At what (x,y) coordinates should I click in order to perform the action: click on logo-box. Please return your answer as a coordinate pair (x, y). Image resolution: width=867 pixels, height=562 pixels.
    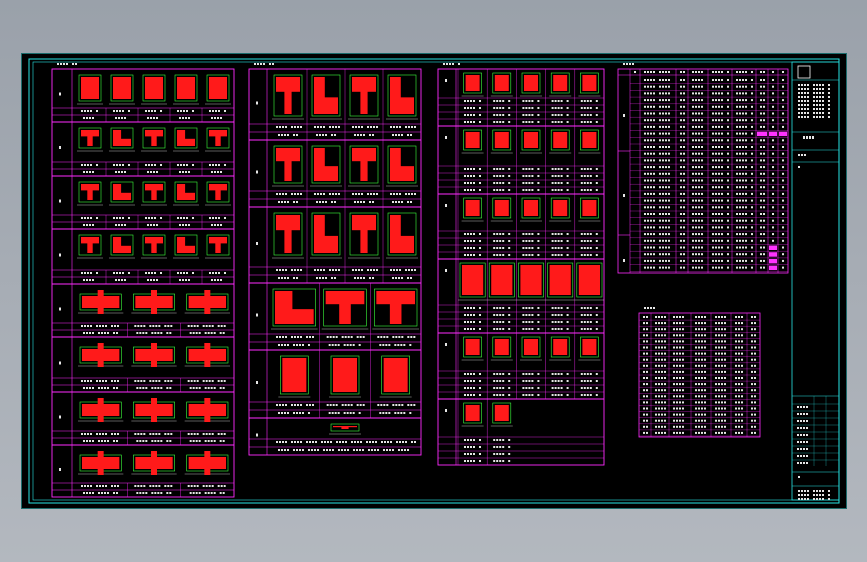
    Looking at the image, I should click on (804, 72).